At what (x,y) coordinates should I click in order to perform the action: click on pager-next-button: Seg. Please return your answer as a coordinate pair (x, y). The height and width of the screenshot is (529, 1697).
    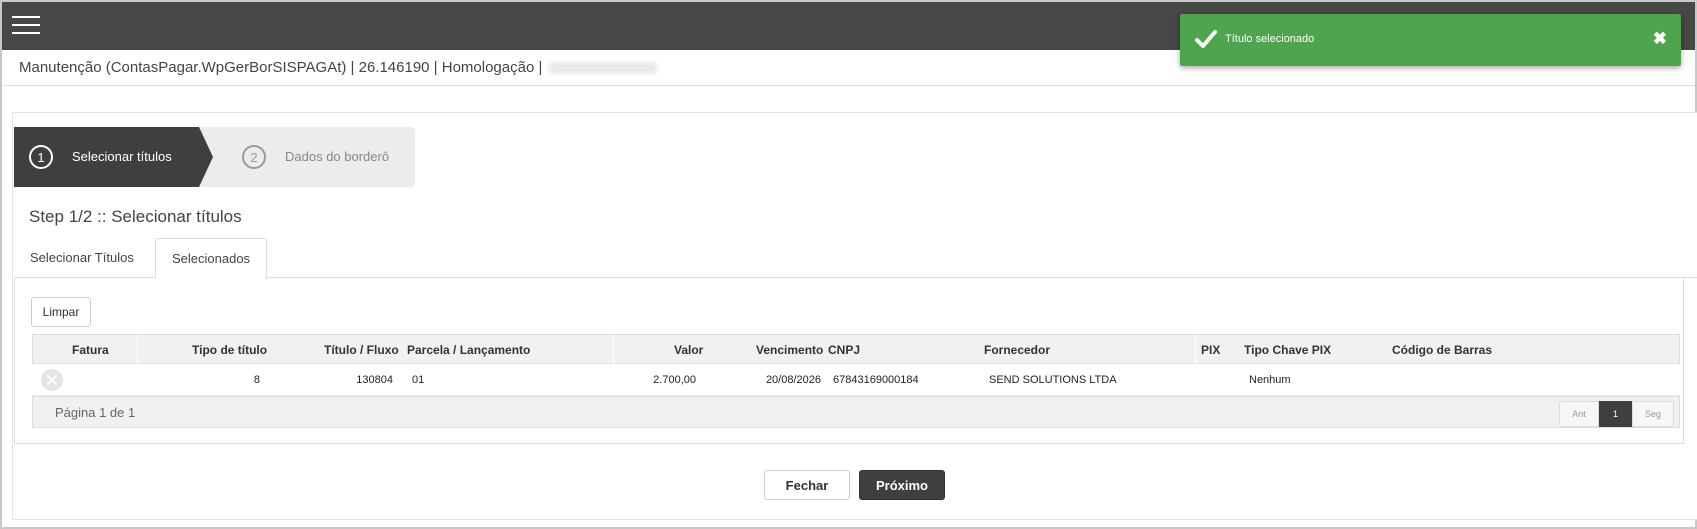
    Looking at the image, I should click on (1653, 414).